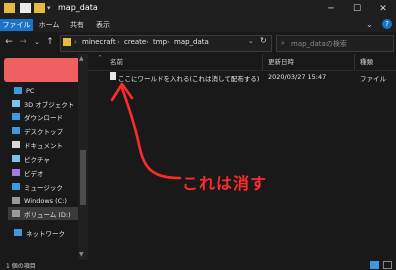 The image size is (396, 270). Describe the element at coordinates (16, 144) in the screenshot. I see `document-icon` at that location.